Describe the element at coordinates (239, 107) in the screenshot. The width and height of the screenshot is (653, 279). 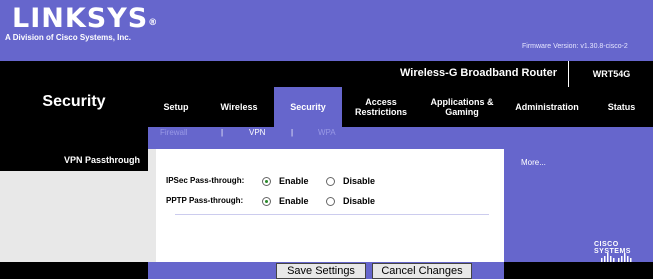
I see `tab-wireless: Wireless` at that location.